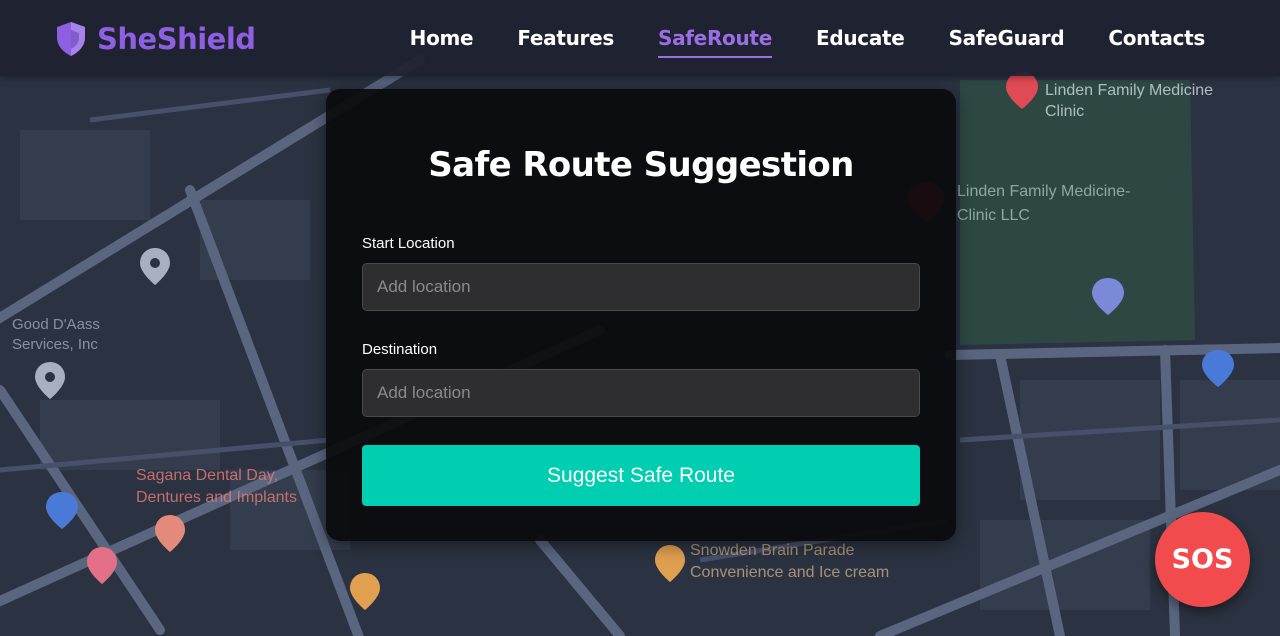  I want to click on destination-label: Destination, so click(400, 349).